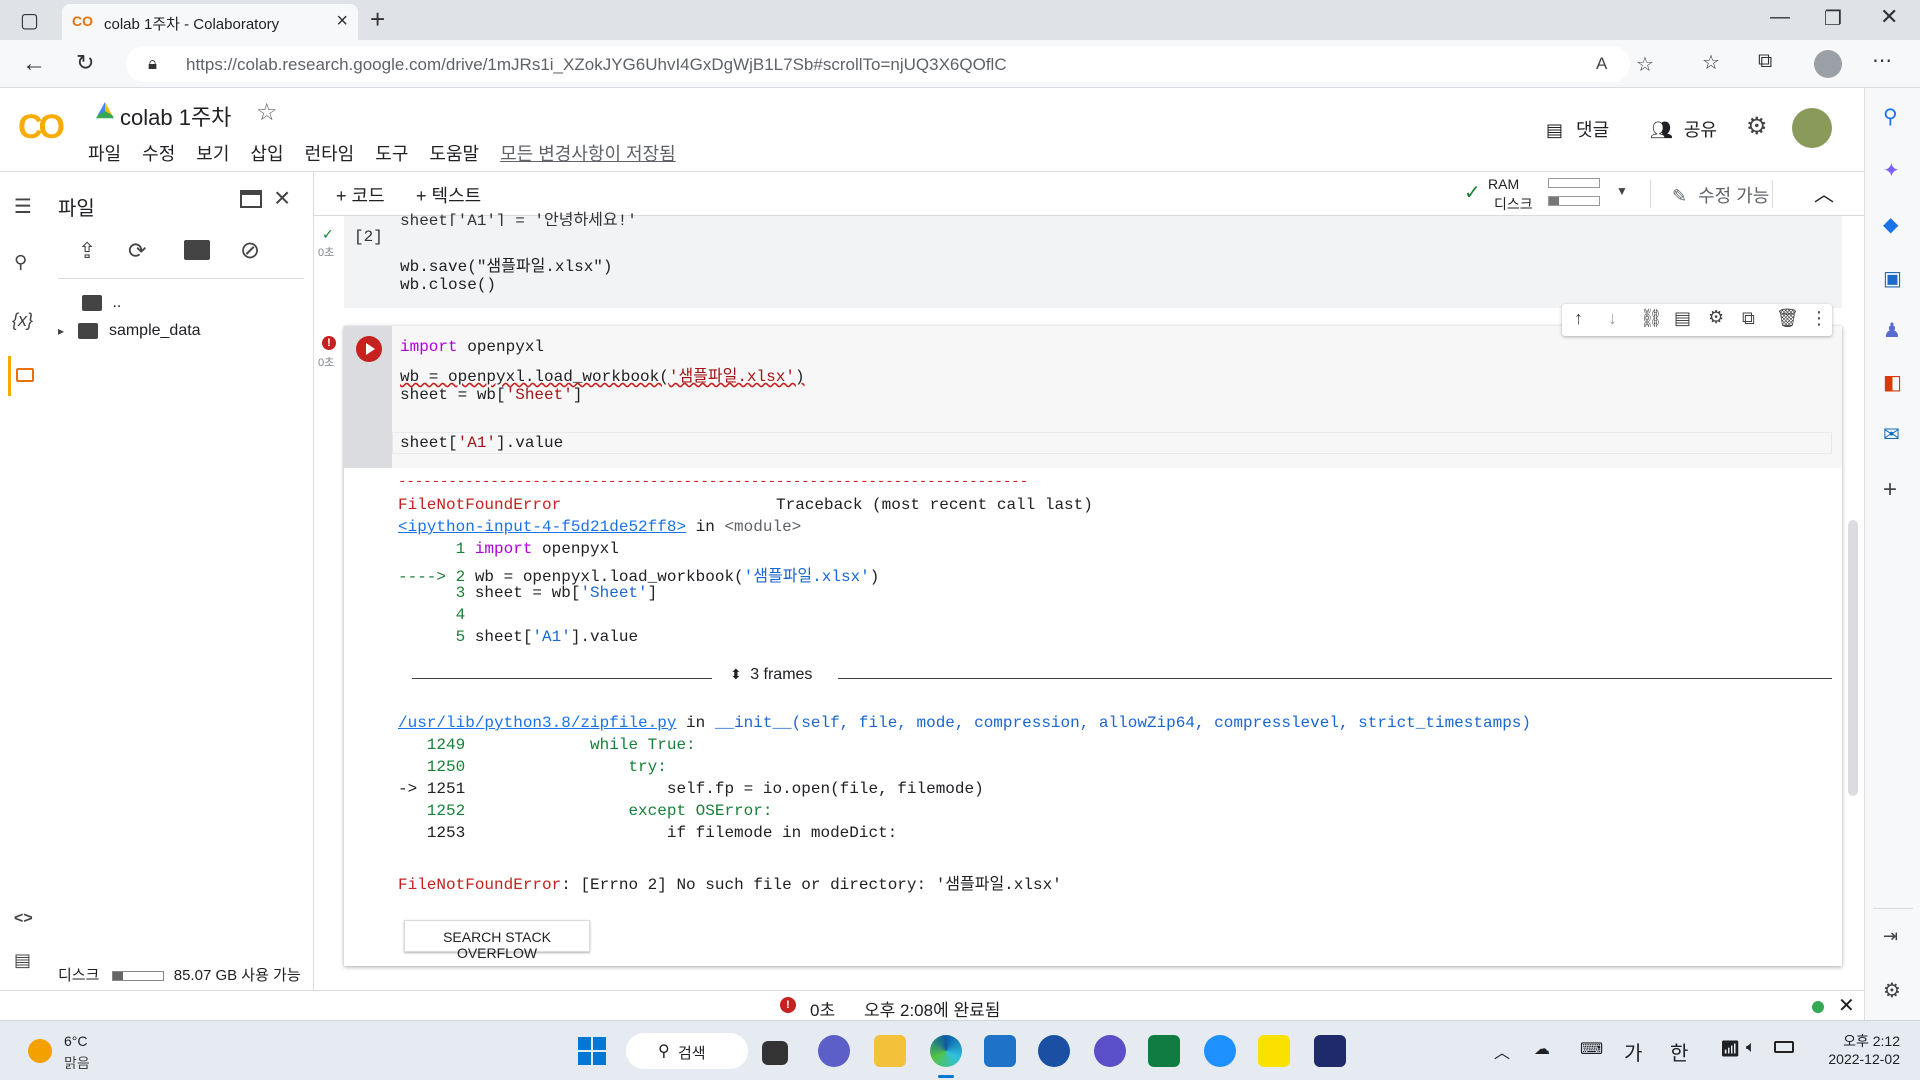 The width and height of the screenshot is (1920, 1080). Describe the element at coordinates (1711, 62) in the screenshot. I see `favorites-icon: ☆` at that location.